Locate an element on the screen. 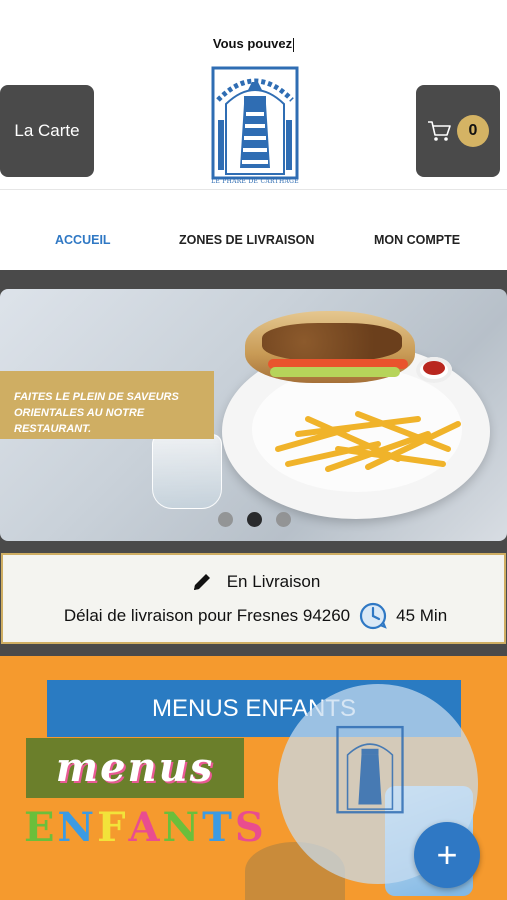  category-art-word-2: ENFANTS is located at coordinates (145, 827).